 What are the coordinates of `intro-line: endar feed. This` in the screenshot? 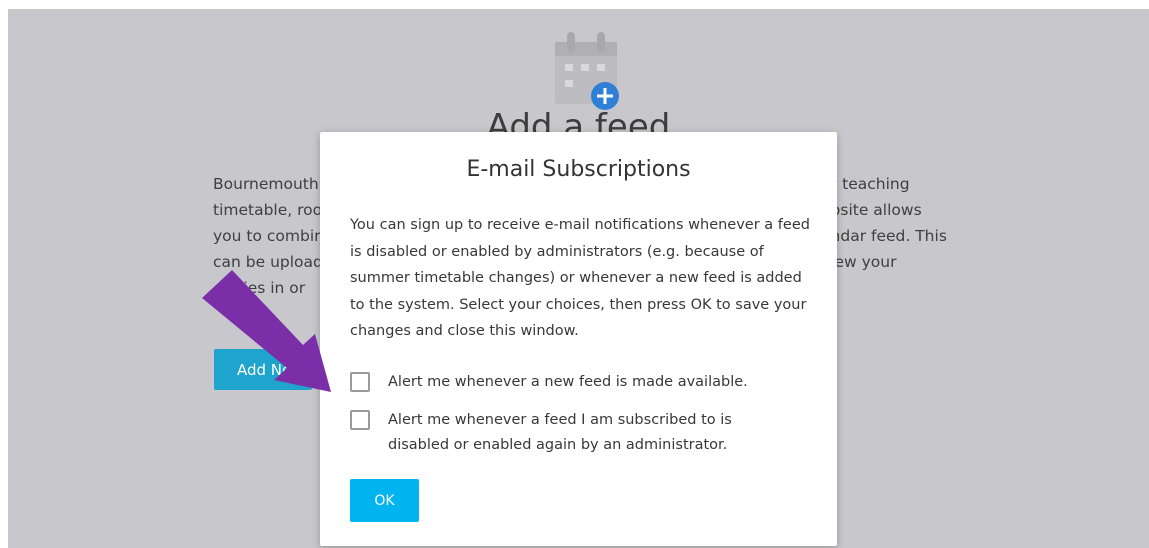 It's located at (884, 236).